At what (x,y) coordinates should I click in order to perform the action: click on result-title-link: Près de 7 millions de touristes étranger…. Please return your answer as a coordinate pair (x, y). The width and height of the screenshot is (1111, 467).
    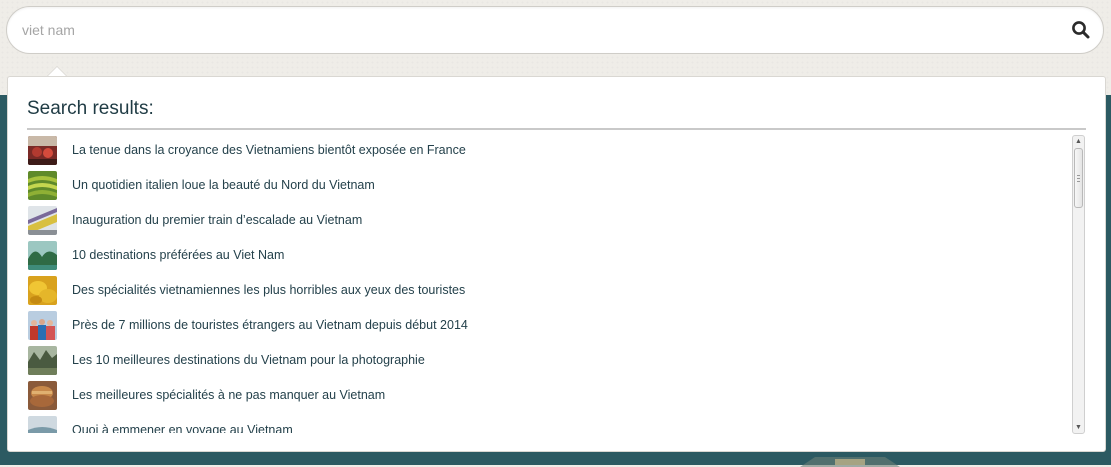
    Looking at the image, I should click on (270, 325).